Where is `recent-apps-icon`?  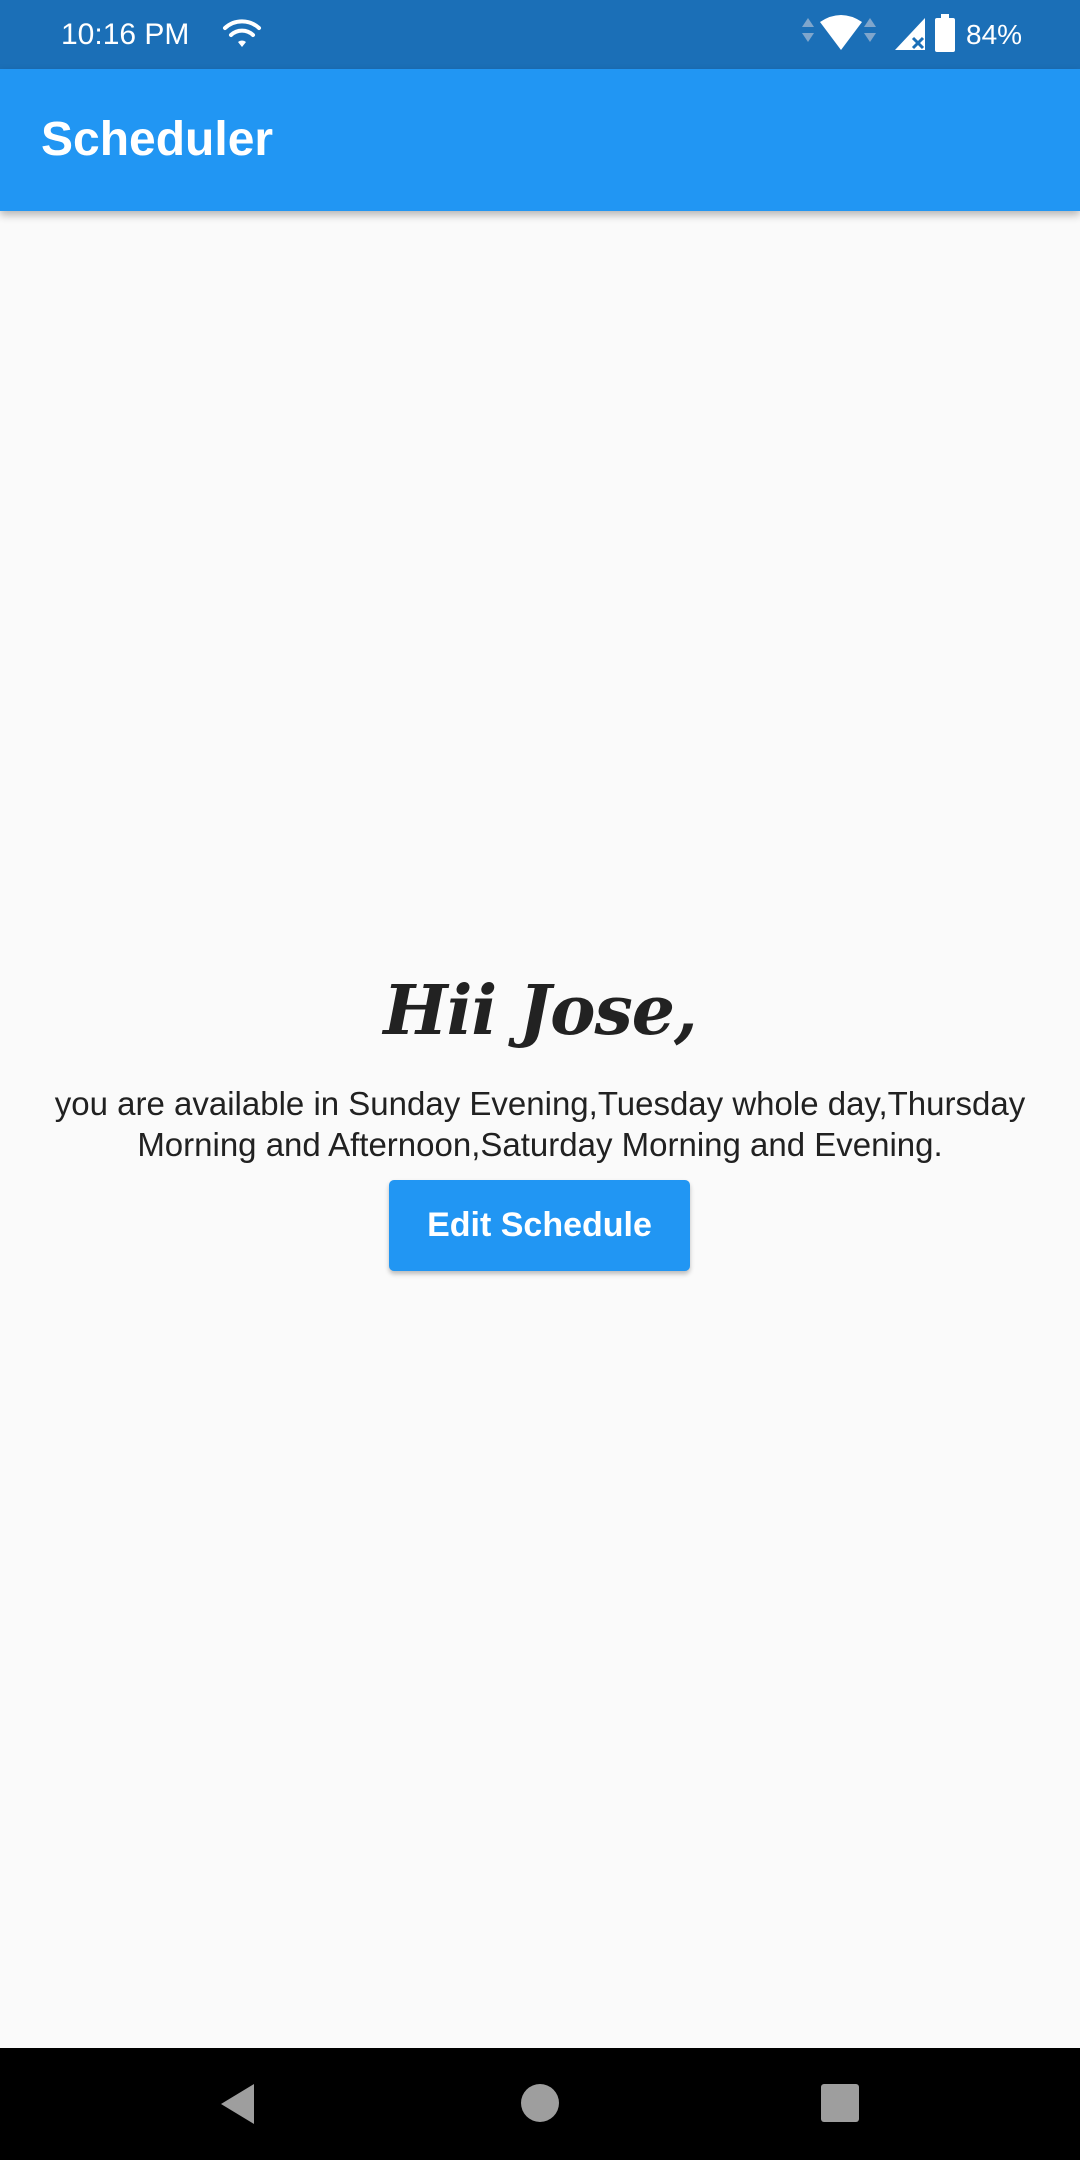 recent-apps-icon is located at coordinates (840, 2103).